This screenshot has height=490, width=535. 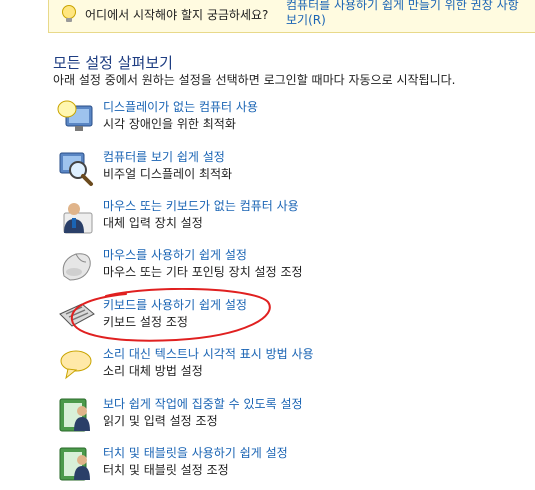 I want to click on setting-item-easier-to-see: 컴퓨터를 보기 쉽게 설정 비주얼 디스플레이 최적화, so click(x=291, y=171).